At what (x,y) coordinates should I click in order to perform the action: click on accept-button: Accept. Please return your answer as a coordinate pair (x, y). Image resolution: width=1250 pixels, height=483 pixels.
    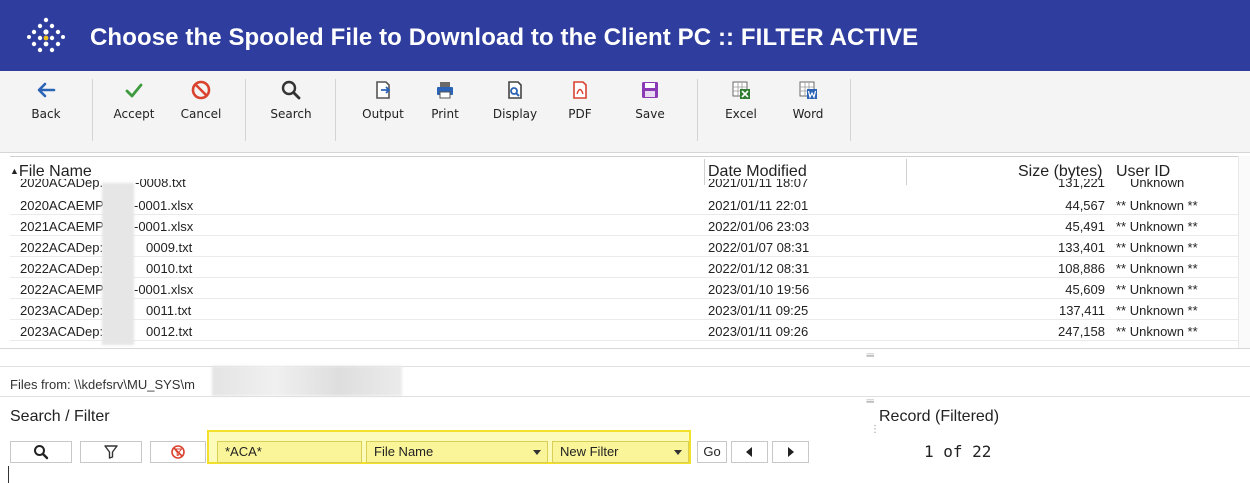
    Looking at the image, I should click on (134, 110).